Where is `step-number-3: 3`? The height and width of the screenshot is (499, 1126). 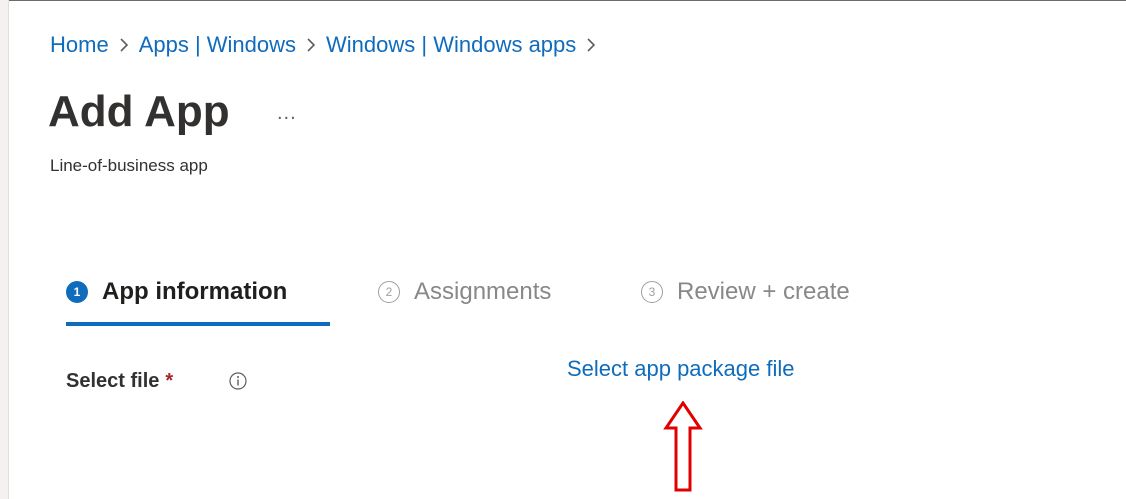
step-number-3: 3 is located at coordinates (652, 292).